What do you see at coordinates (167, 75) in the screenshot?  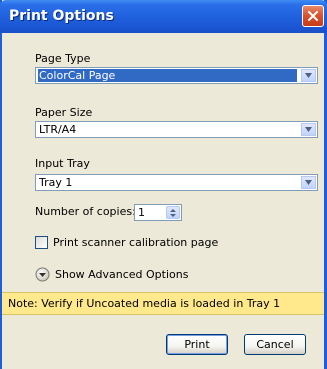 I see `page-type-value: ColorCal Page` at bounding box center [167, 75].